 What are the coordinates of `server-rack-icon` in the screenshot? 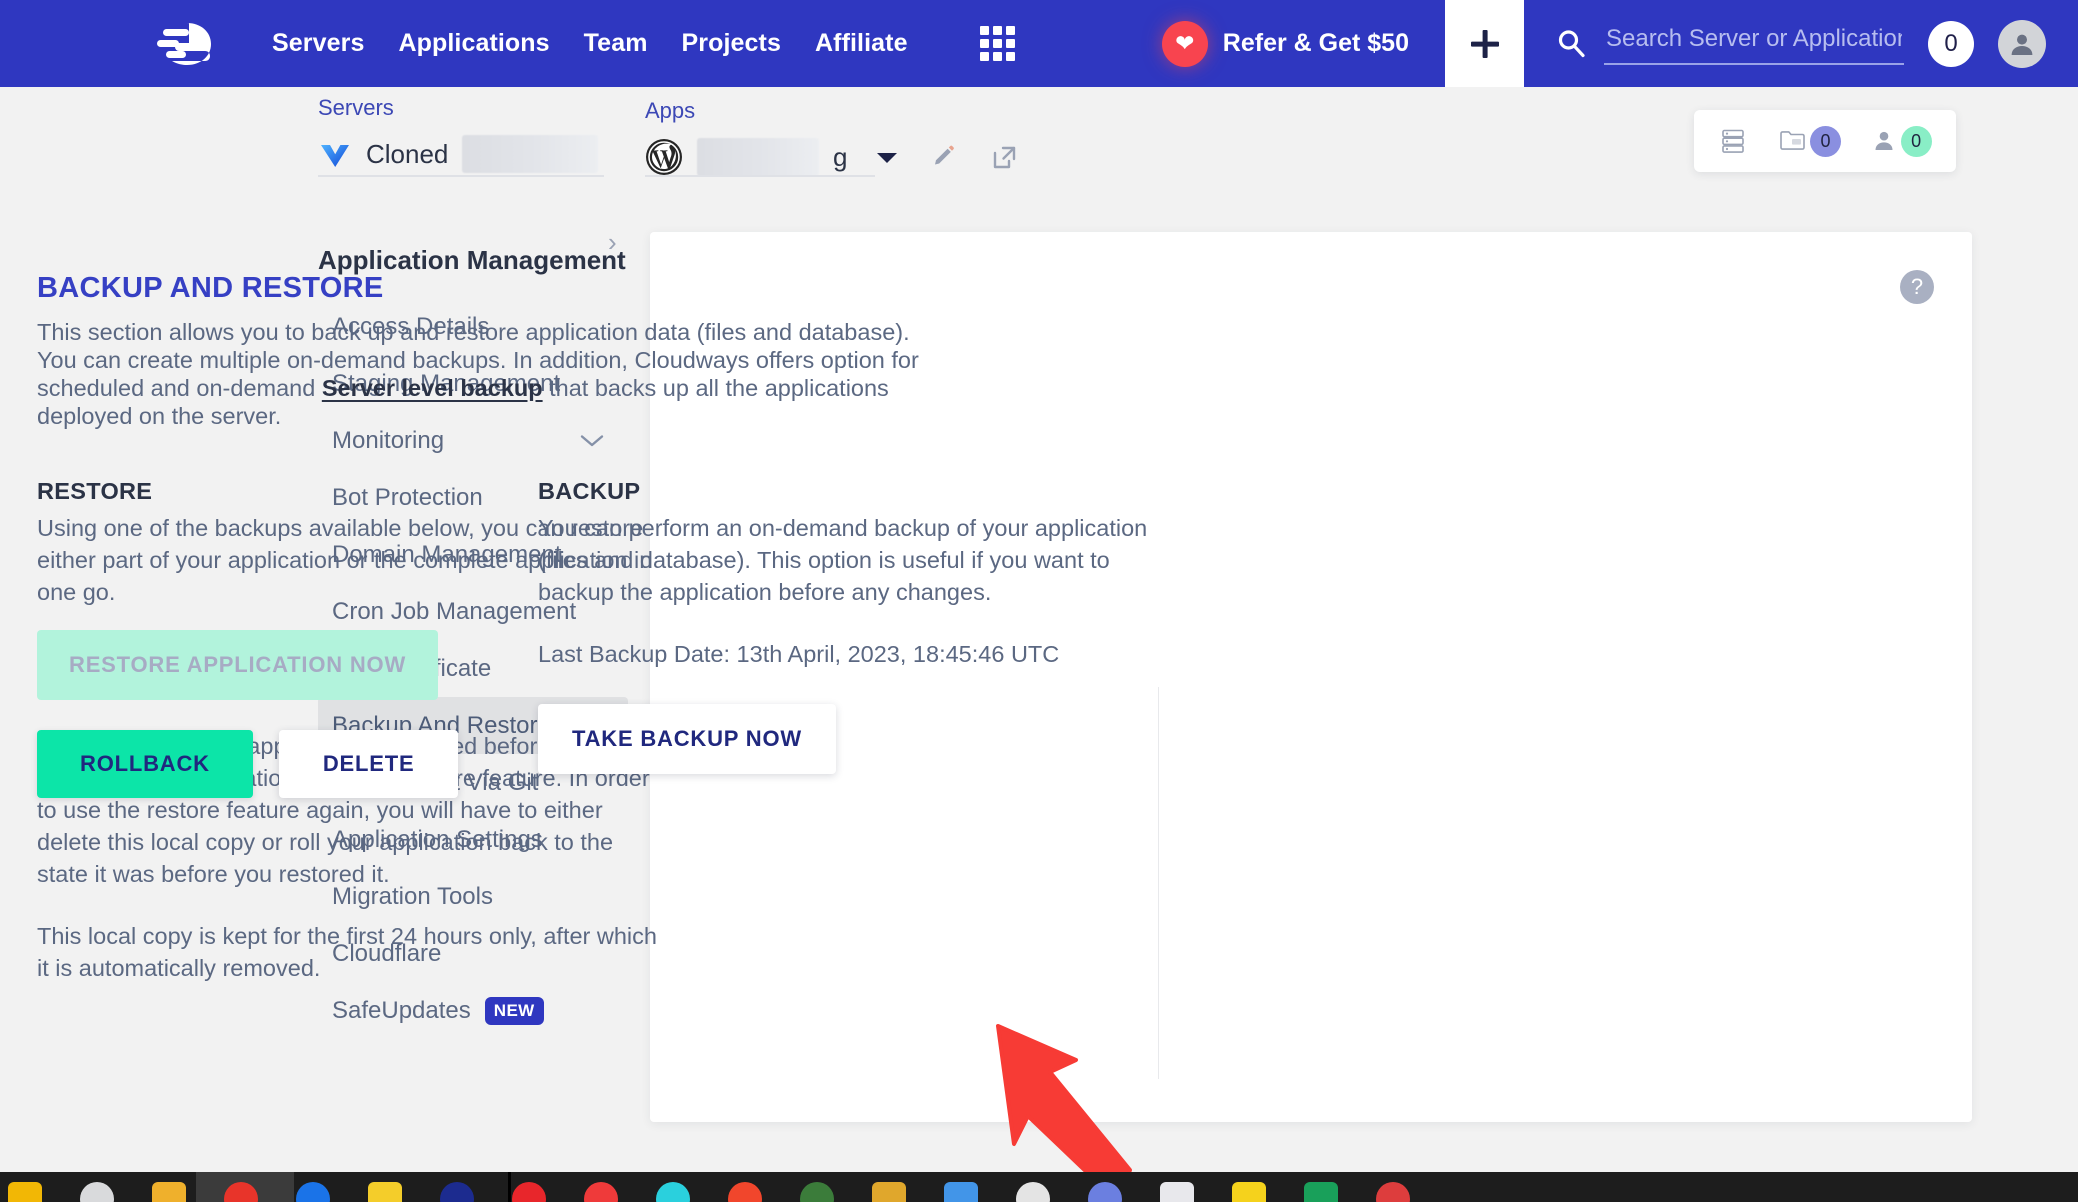 It's located at (1733, 141).